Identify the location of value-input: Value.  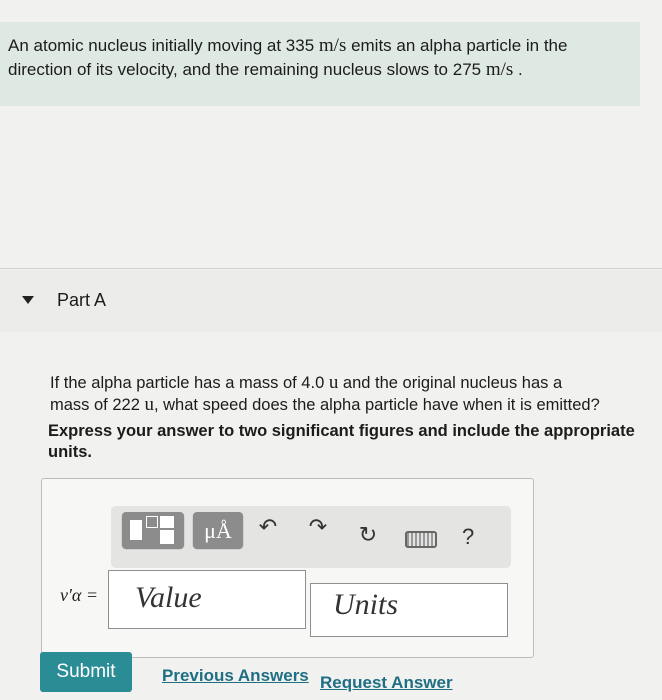
(207, 599).